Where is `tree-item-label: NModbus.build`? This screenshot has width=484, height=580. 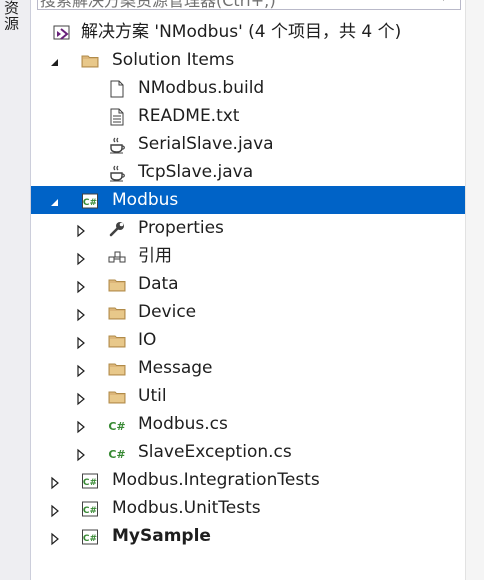
tree-item-label: NModbus.build is located at coordinates (201, 88).